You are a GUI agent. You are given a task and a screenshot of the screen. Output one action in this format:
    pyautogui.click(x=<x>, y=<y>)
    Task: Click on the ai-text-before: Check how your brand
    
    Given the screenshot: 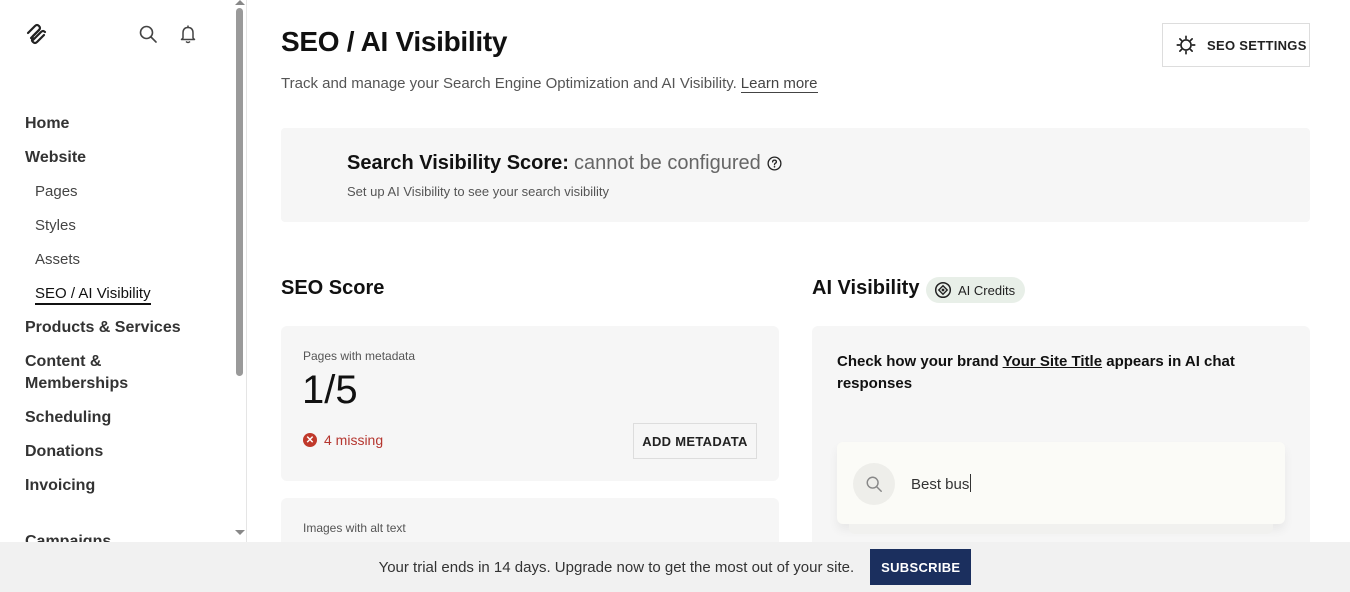 What is the action you would take?
    pyautogui.click(x=920, y=361)
    